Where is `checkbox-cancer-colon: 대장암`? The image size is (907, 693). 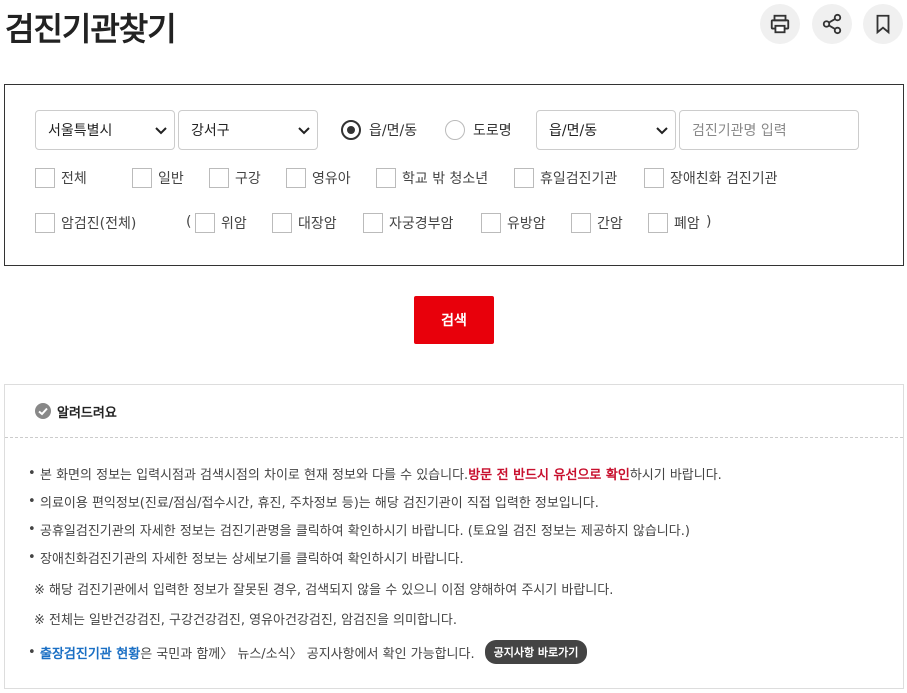
checkbox-cancer-colon: 대장암 is located at coordinates (304, 223).